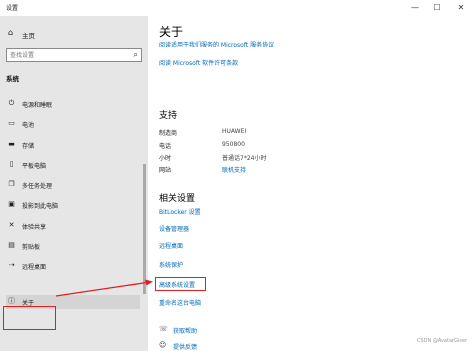  I want to click on related-settings-heading: 相关设置, so click(177, 199).